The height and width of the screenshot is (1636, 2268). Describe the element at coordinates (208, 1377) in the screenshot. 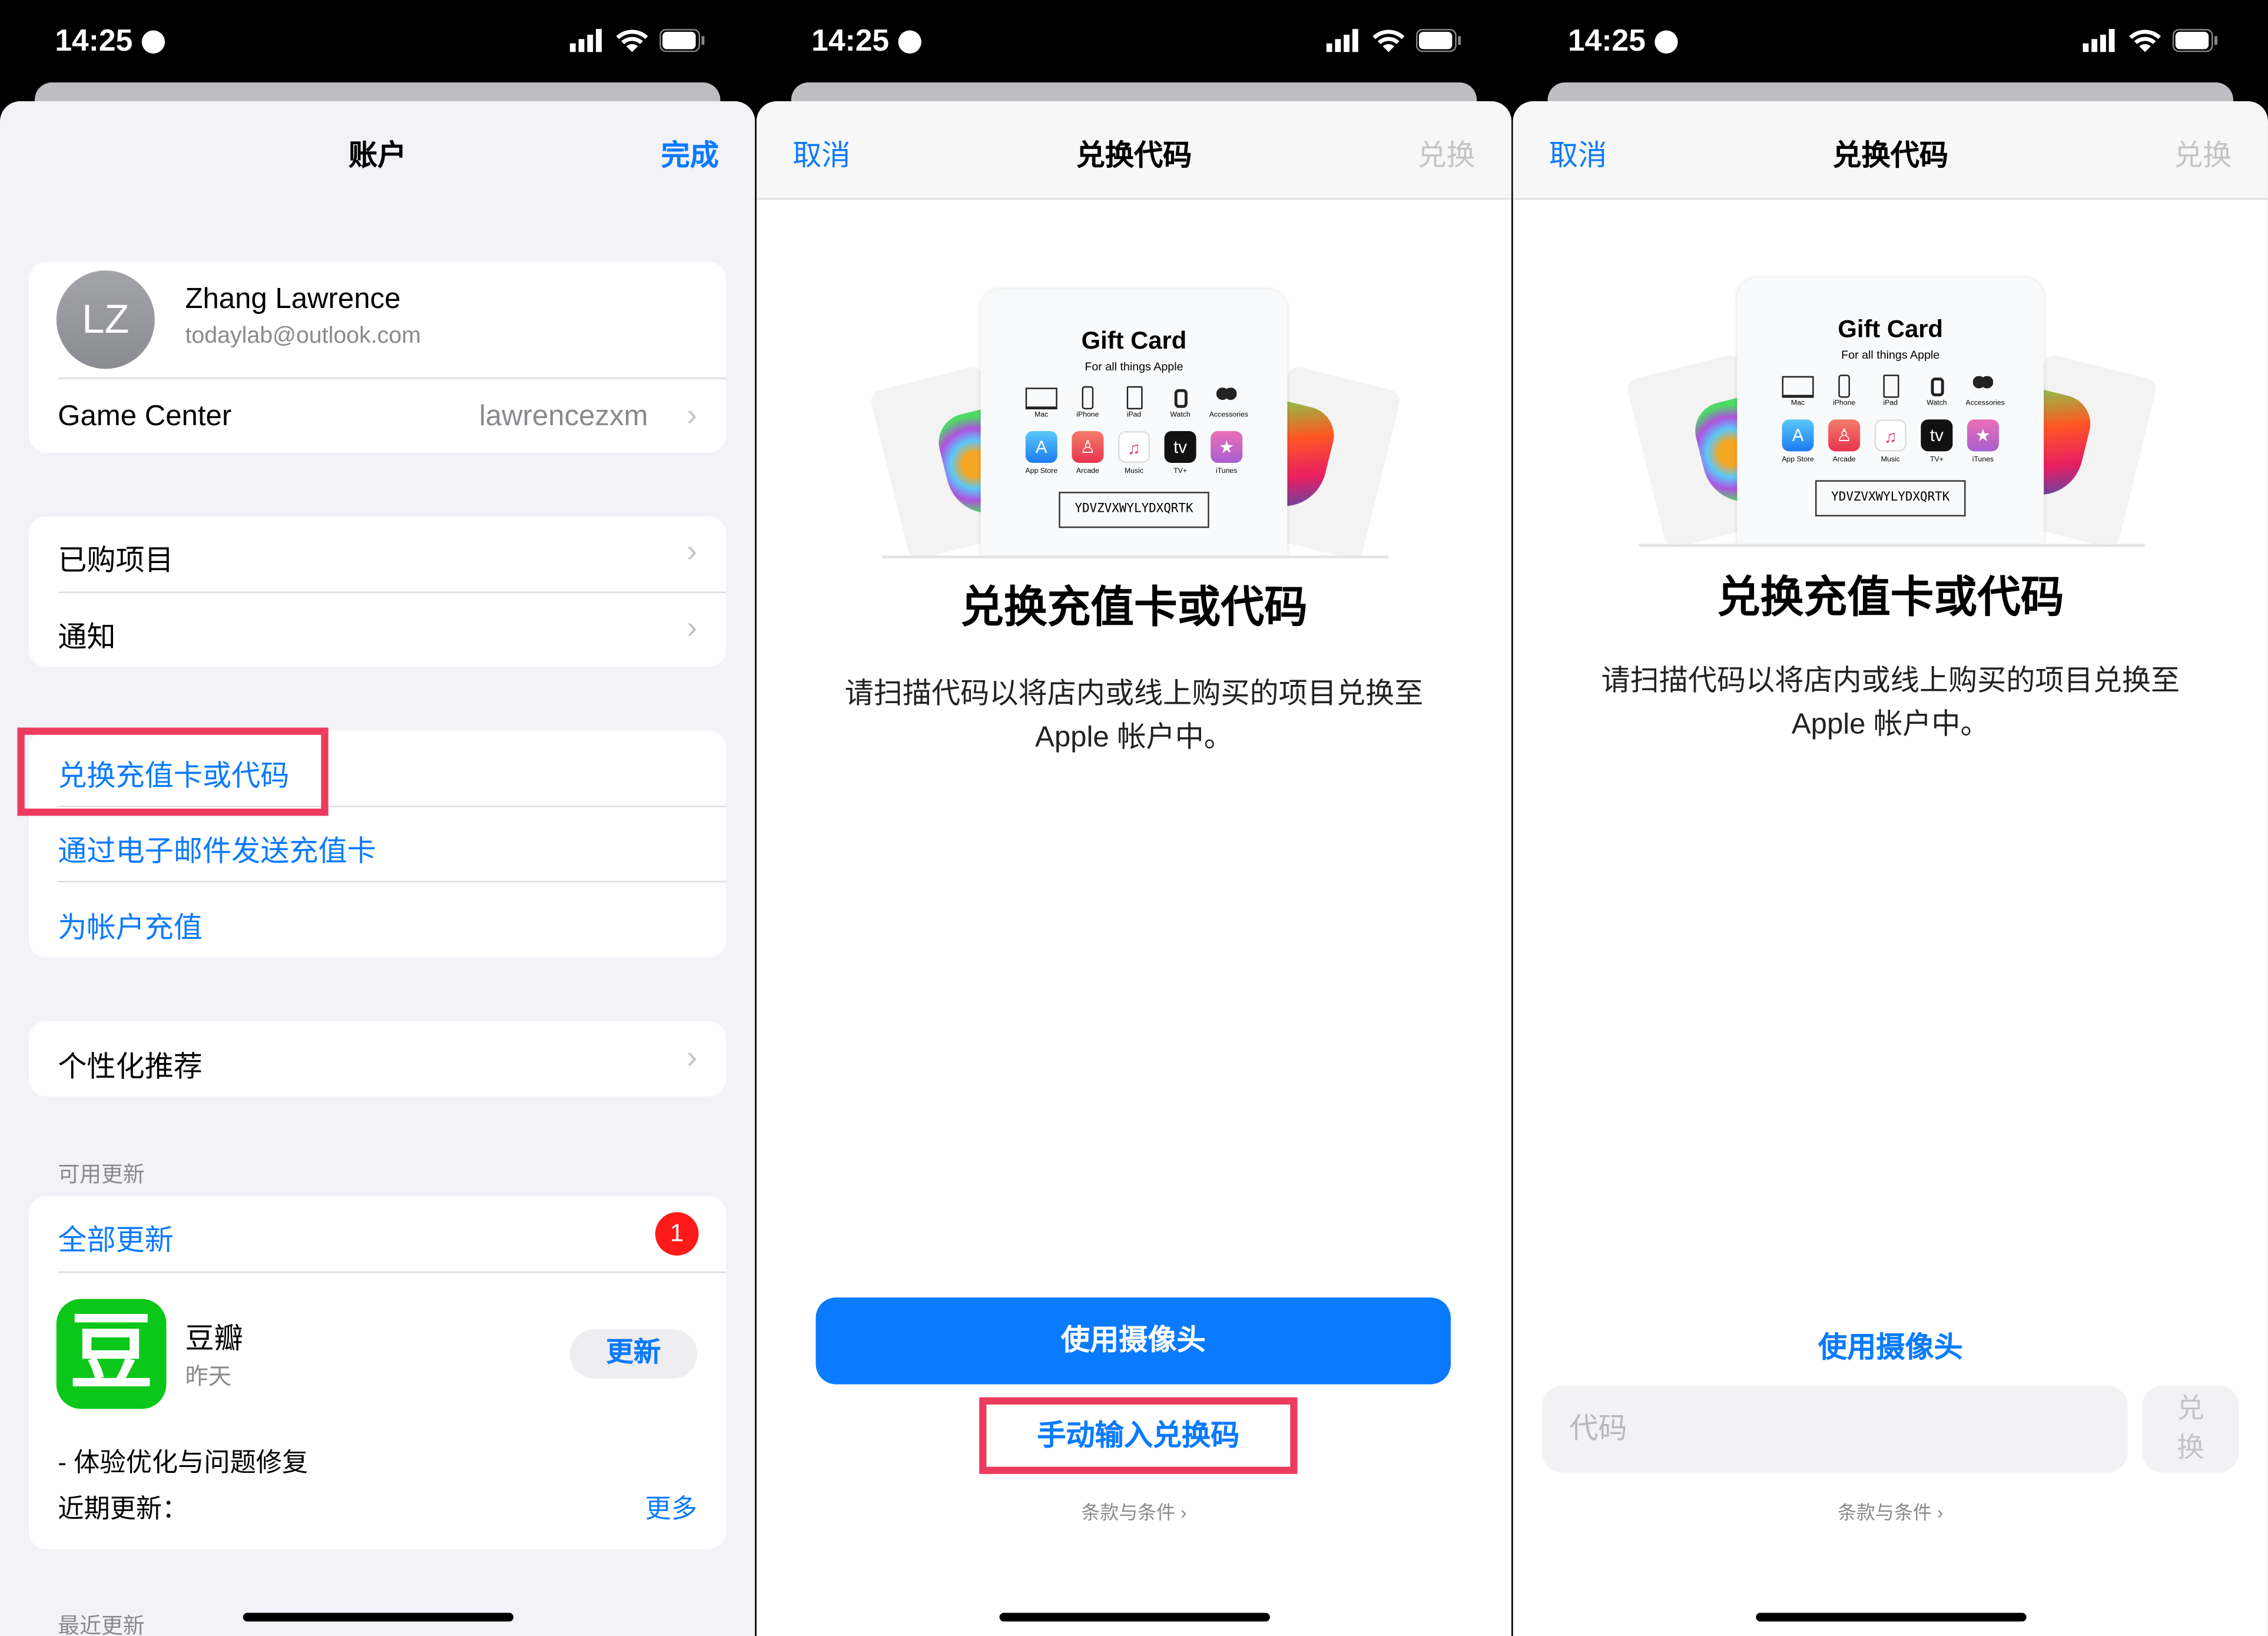

I see `app-date: 昨天` at that location.